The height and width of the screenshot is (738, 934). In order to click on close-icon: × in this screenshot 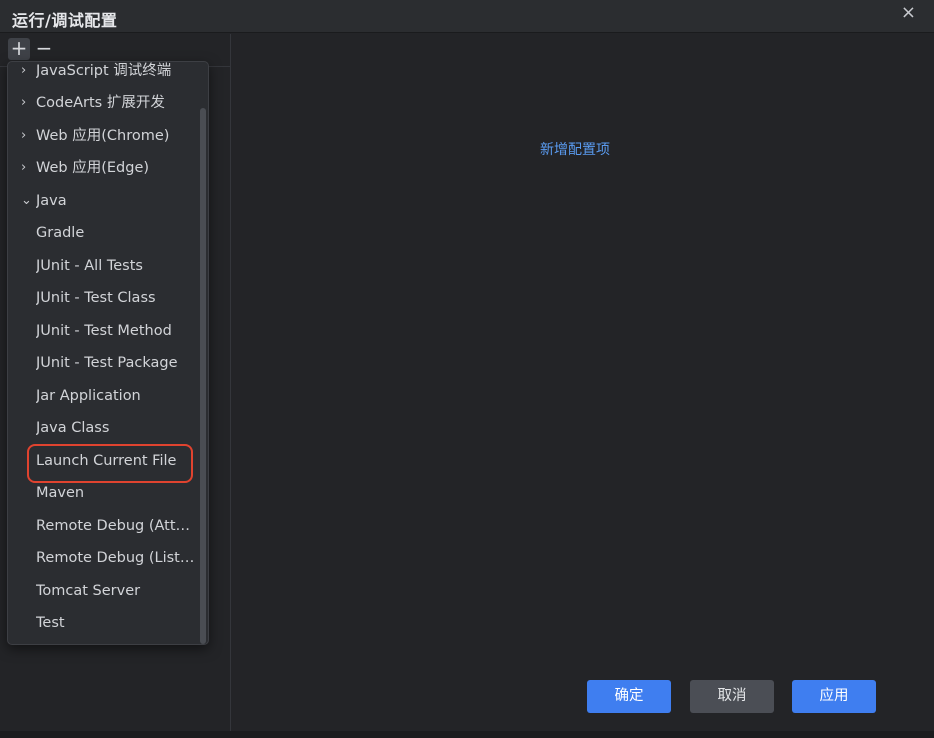, I will do `click(908, 13)`.